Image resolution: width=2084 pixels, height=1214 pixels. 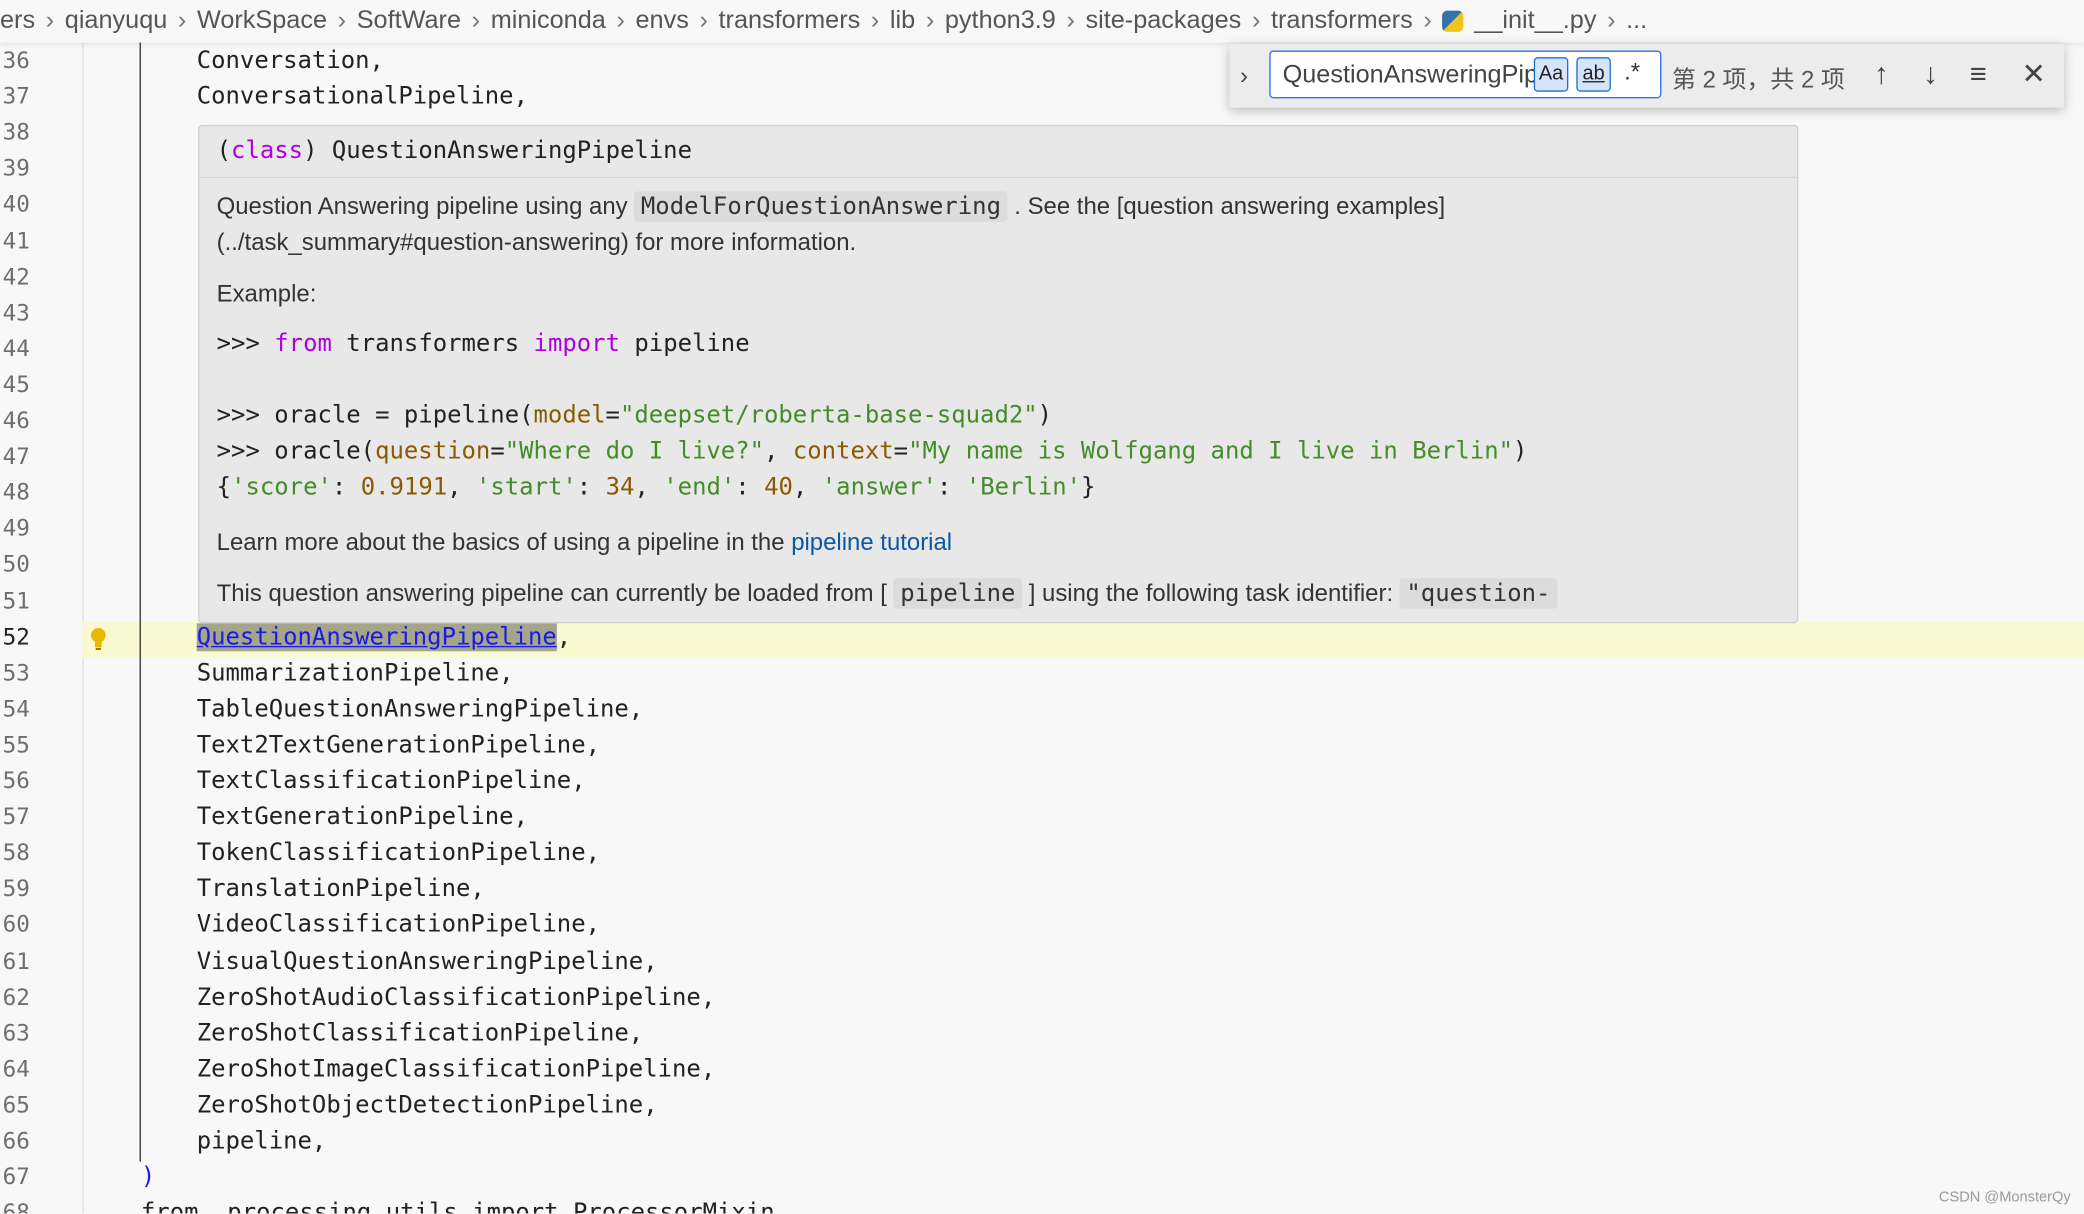 What do you see at coordinates (576, 343) in the screenshot?
I see `code-token: import` at bounding box center [576, 343].